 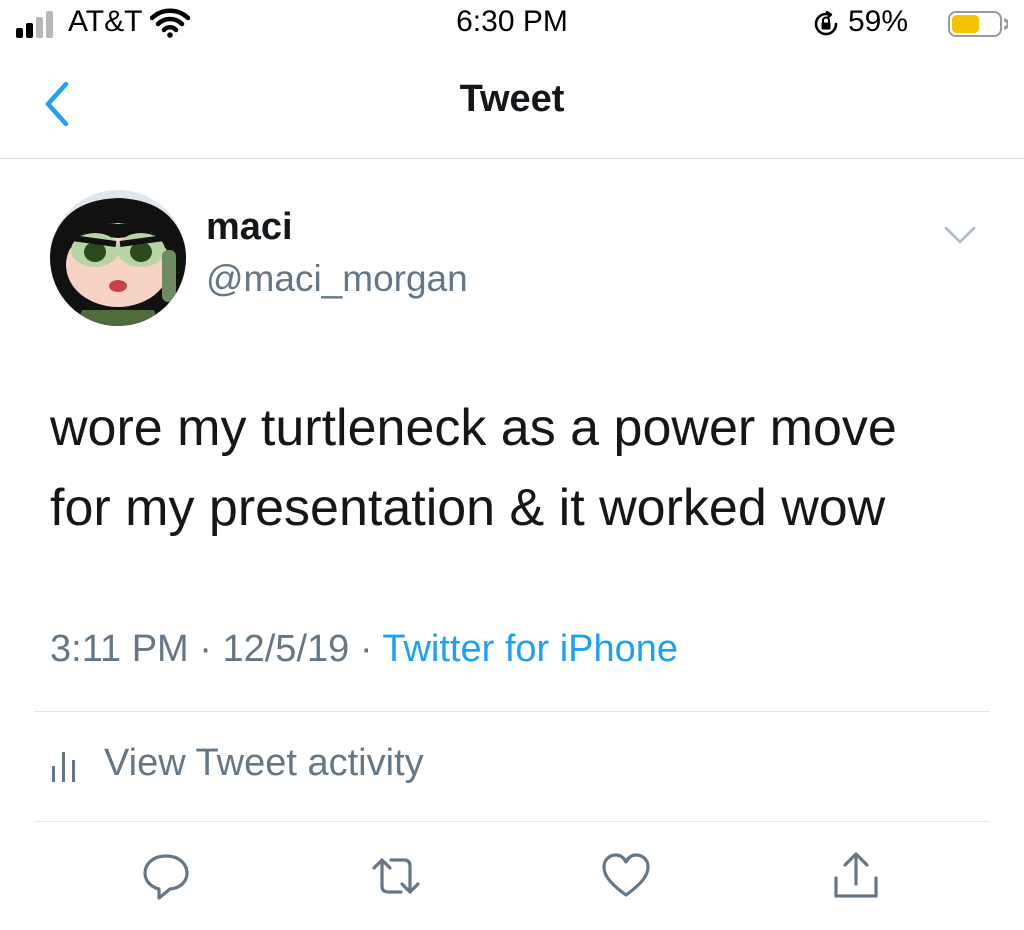 I want to click on retweet-icon, so click(x=396, y=876).